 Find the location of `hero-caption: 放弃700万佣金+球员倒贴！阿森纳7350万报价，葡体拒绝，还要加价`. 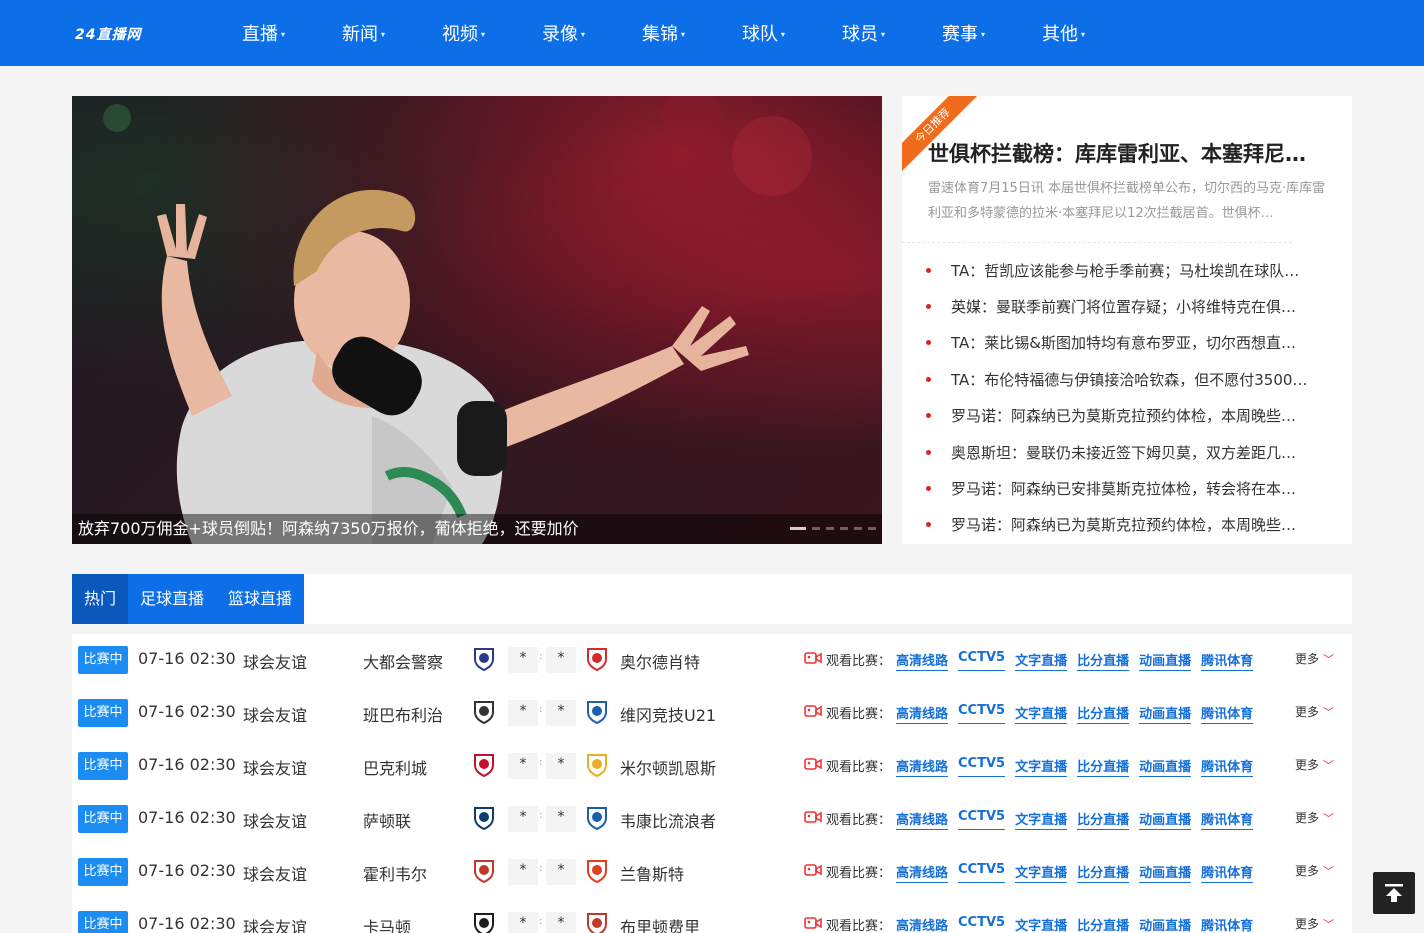

hero-caption: 放弃700万佣金+球员倒贴！阿森纳7350万报价，葡体拒绝，还要加价 is located at coordinates (328, 527).